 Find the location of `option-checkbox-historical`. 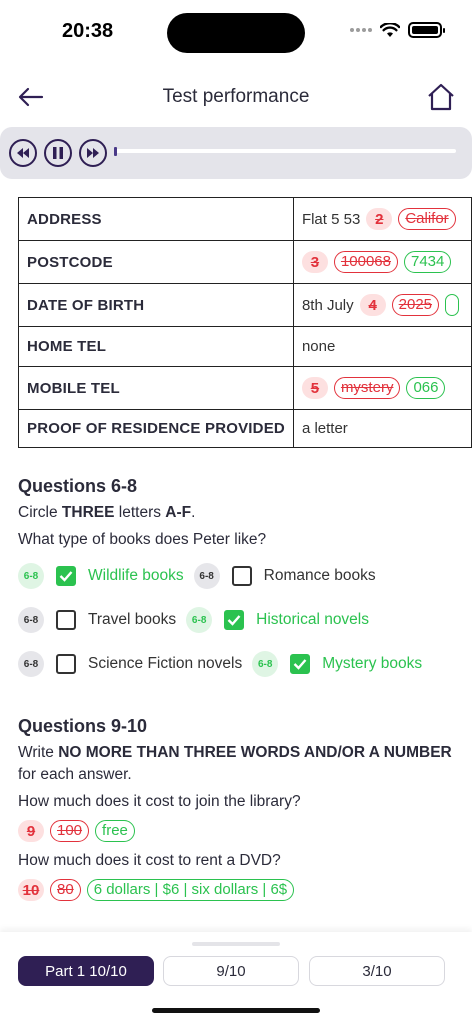

option-checkbox-historical is located at coordinates (234, 620).